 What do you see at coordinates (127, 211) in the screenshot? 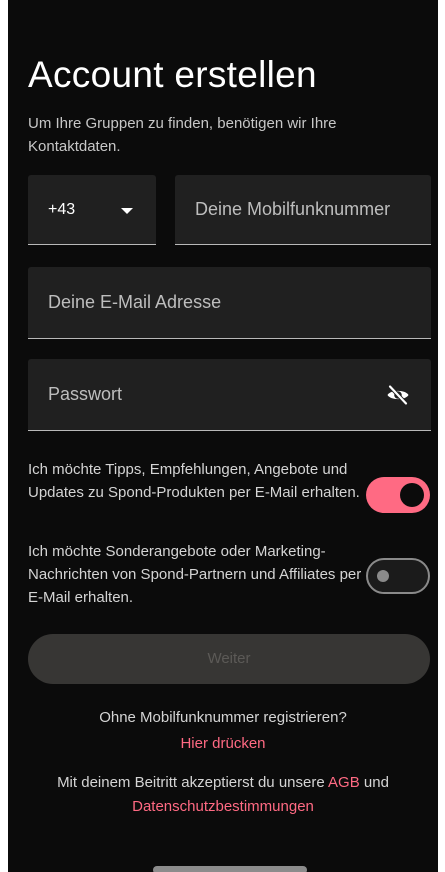
I see `dropdown-arrow-icon` at bounding box center [127, 211].